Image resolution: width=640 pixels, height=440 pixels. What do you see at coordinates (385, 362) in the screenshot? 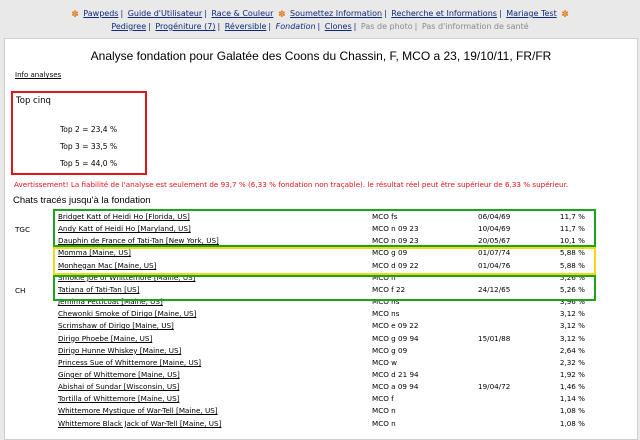
I see `cat-breed: MCO w` at bounding box center [385, 362].